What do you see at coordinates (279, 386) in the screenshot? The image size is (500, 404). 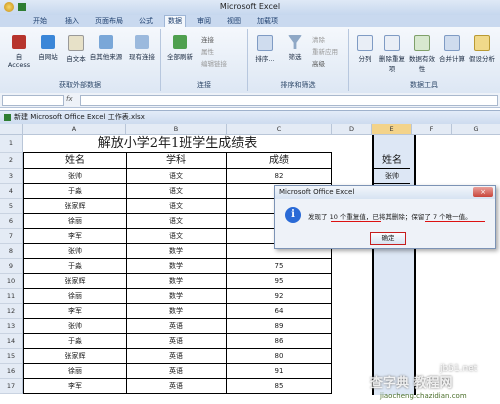 I see `score-cell: 85` at bounding box center [279, 386].